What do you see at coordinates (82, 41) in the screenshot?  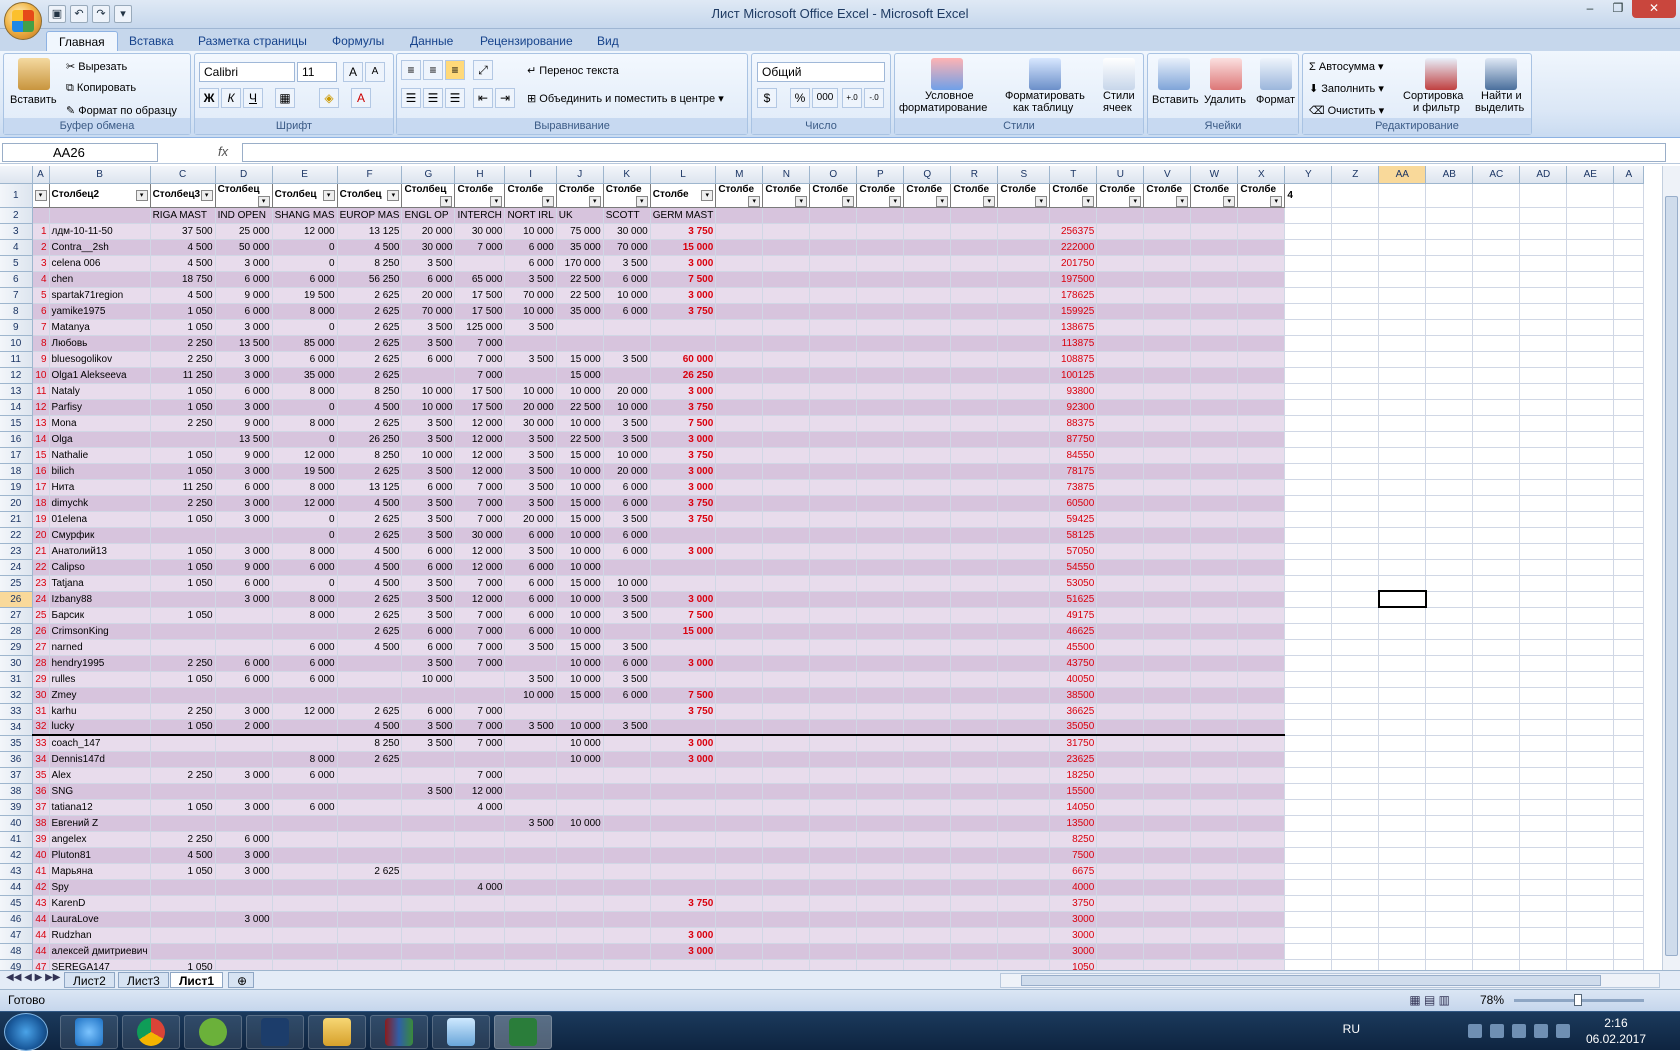 I see `tab-home: Главная` at bounding box center [82, 41].